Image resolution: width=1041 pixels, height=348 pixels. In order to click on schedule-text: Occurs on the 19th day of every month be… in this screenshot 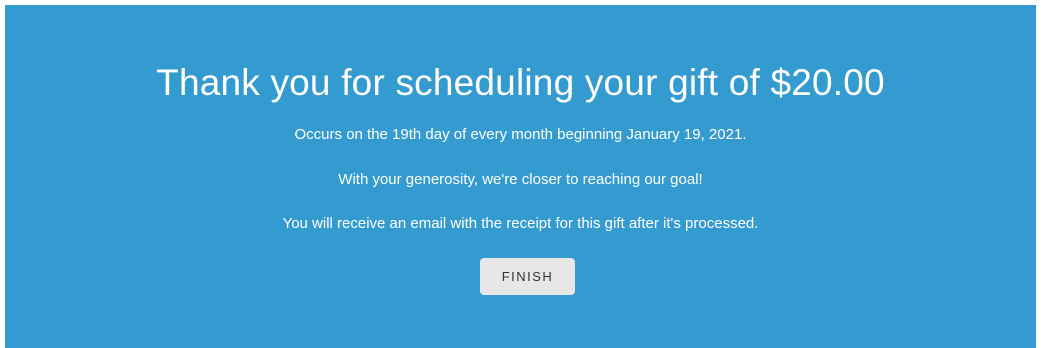, I will do `click(520, 134)`.